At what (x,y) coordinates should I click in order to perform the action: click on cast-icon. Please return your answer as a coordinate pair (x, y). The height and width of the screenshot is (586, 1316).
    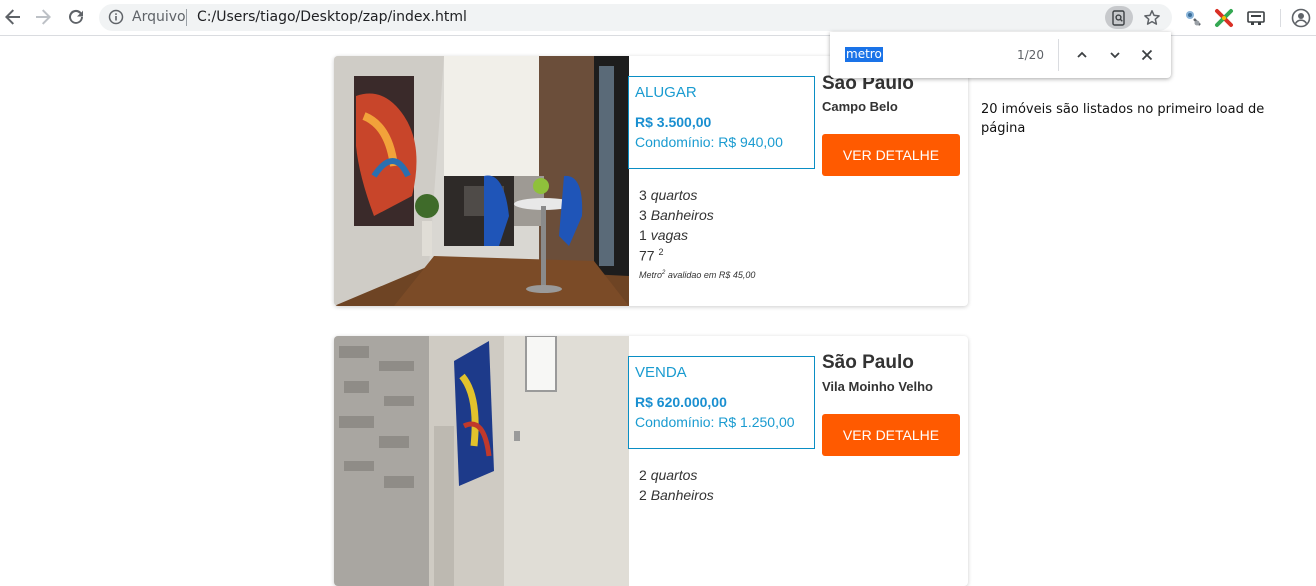
    Looking at the image, I should click on (1256, 18).